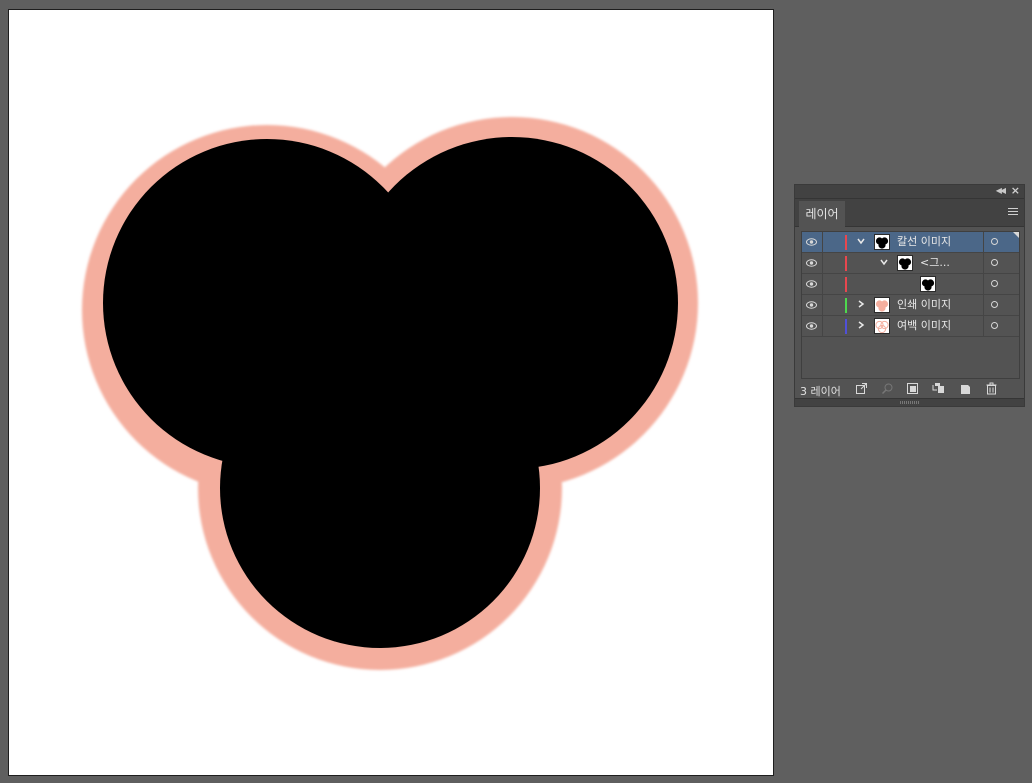  I want to click on tab-layers: 레이어, so click(822, 214).